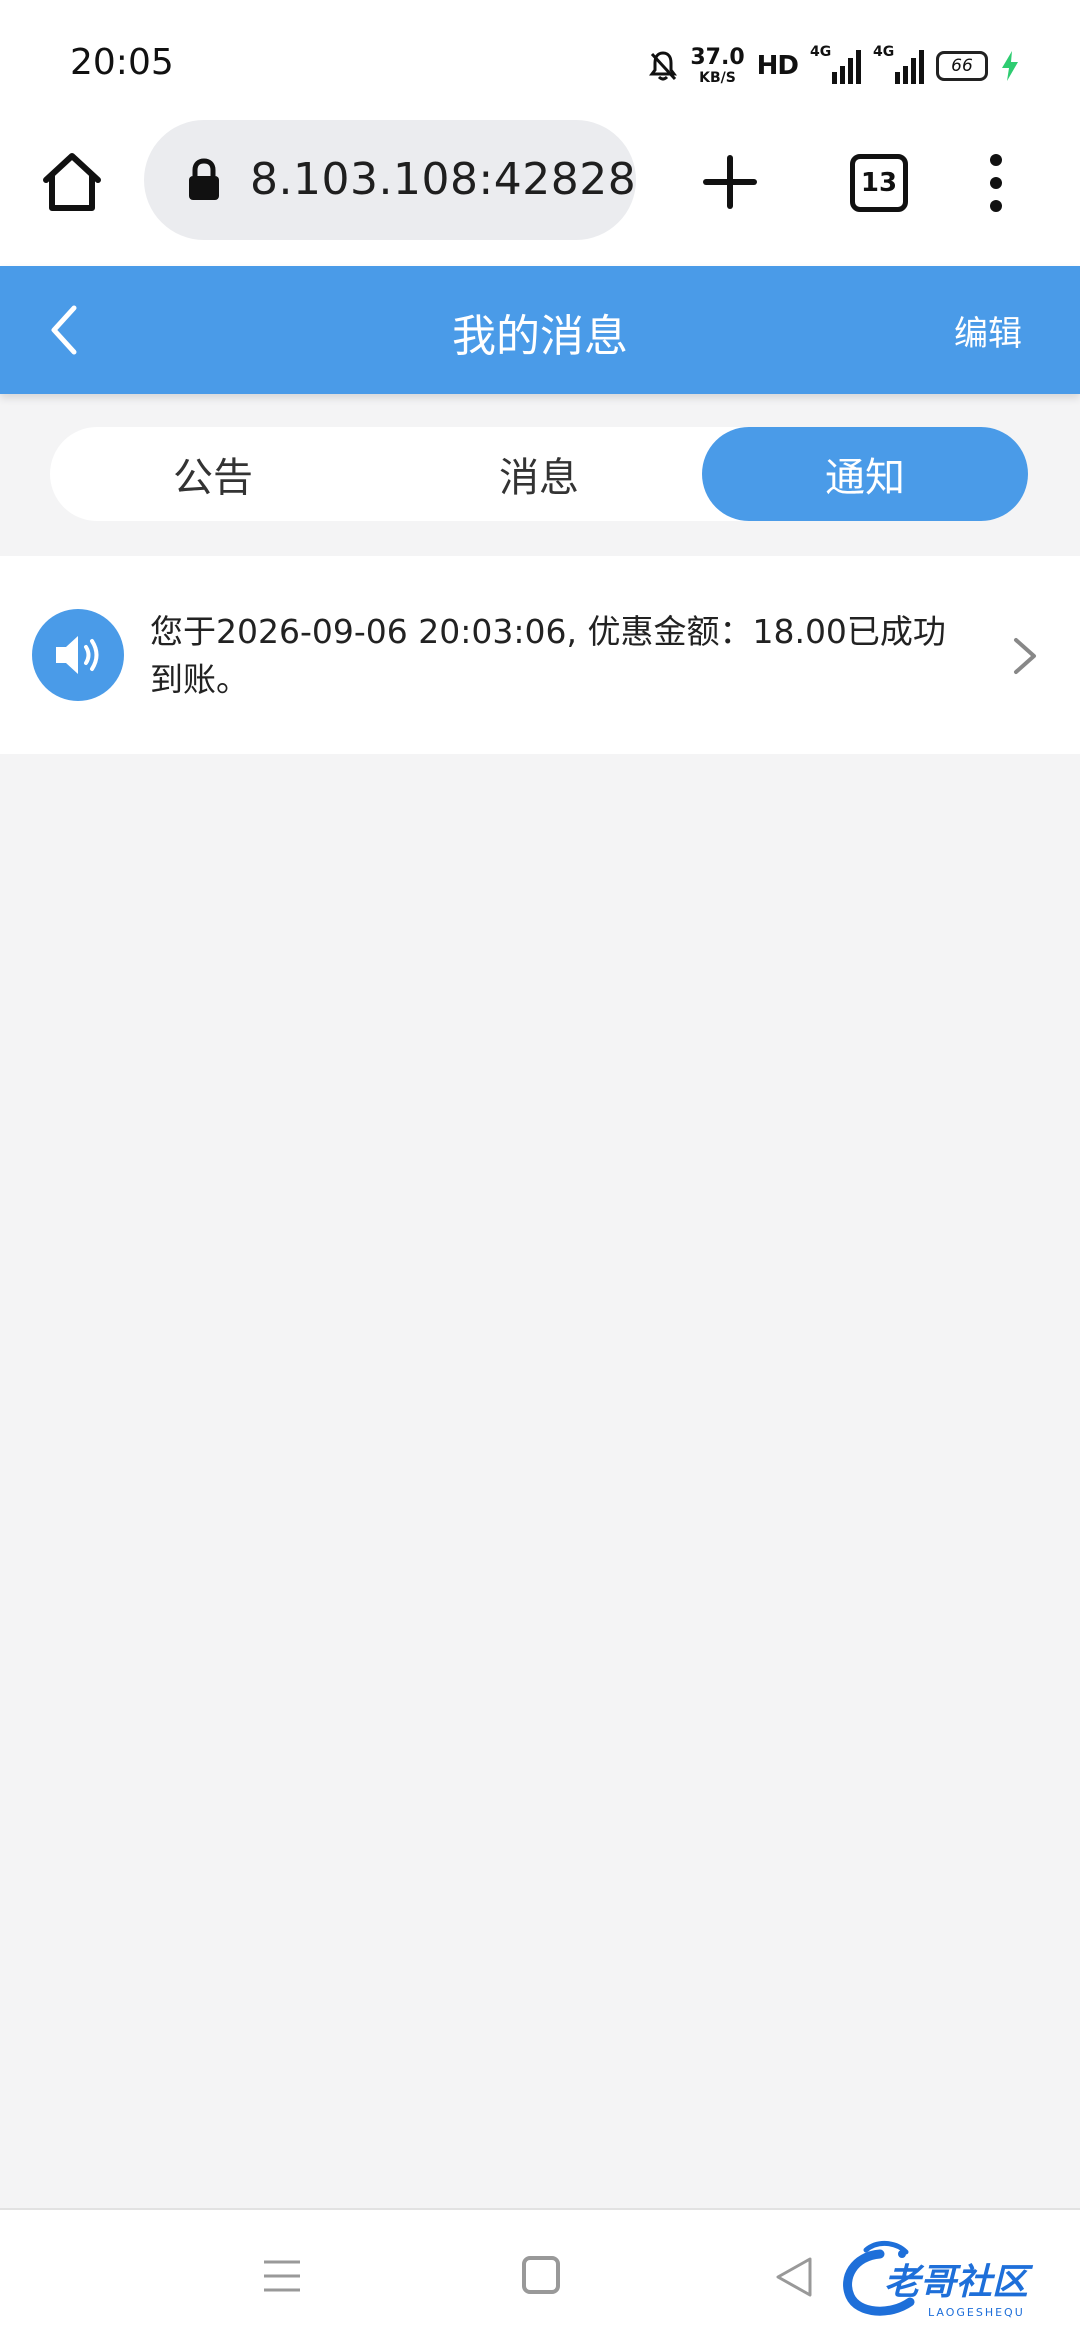 Image resolution: width=1080 pixels, height=2342 pixels. I want to click on list-item: 您于2026-09-06 20:03:06, 优惠金额：18.00已成功到账。, so click(540, 655).